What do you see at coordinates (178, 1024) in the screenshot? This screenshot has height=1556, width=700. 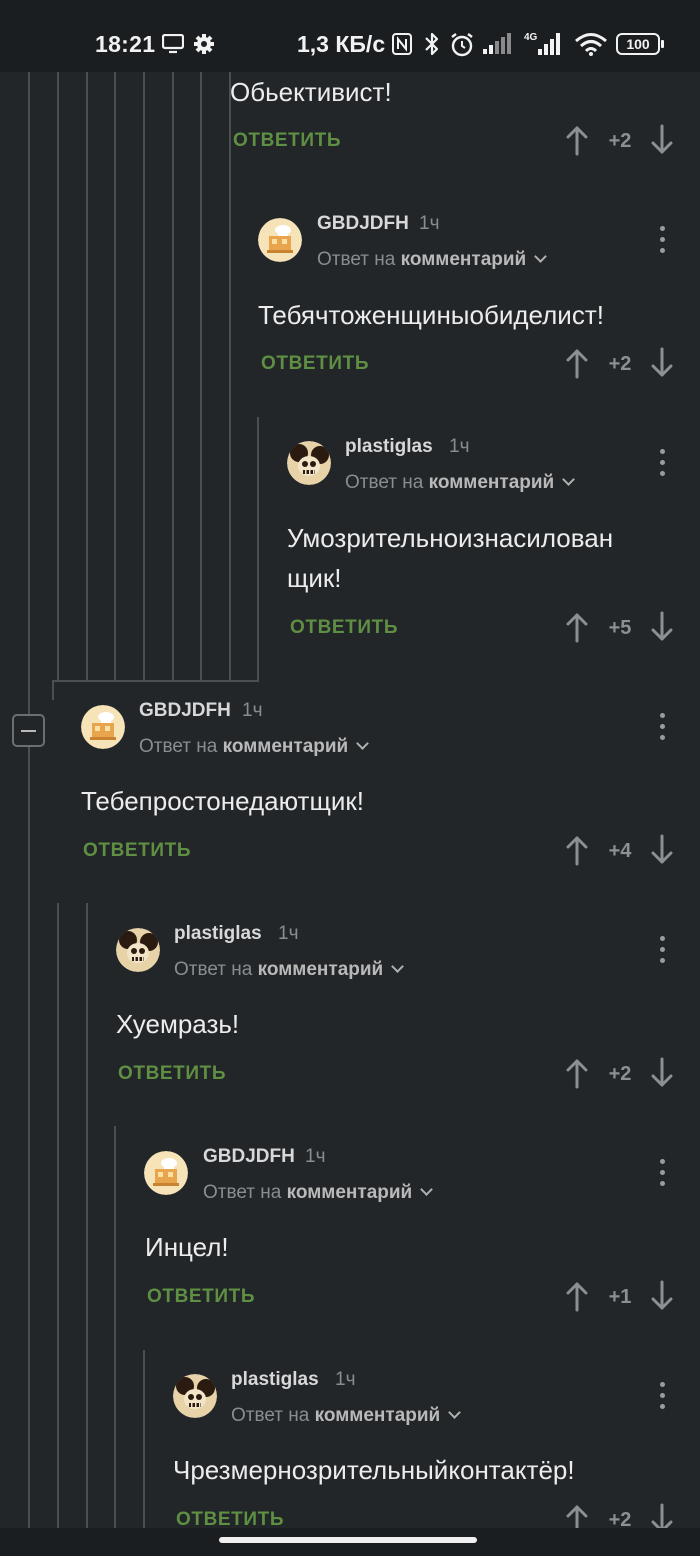 I see `comment-text: Хуемразь!` at bounding box center [178, 1024].